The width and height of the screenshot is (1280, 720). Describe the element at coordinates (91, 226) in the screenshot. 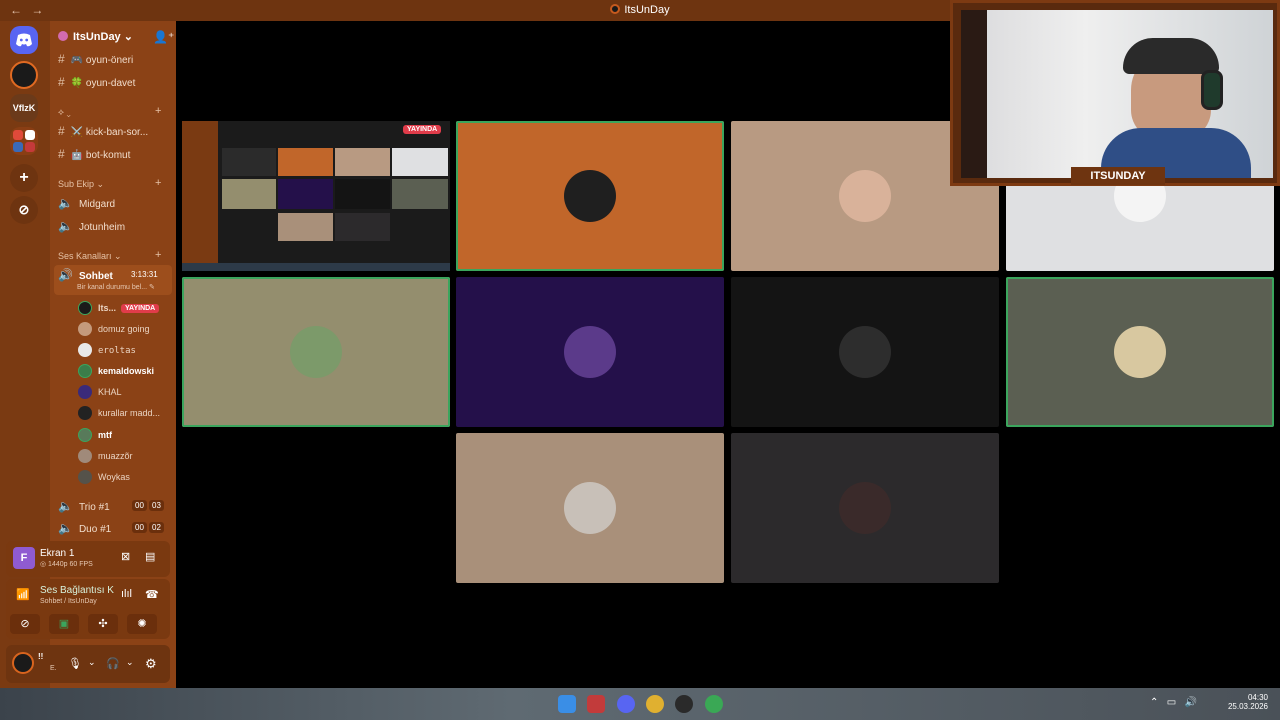

I see `voice-channel-jotunheim: 🔈 Jotunheim` at that location.